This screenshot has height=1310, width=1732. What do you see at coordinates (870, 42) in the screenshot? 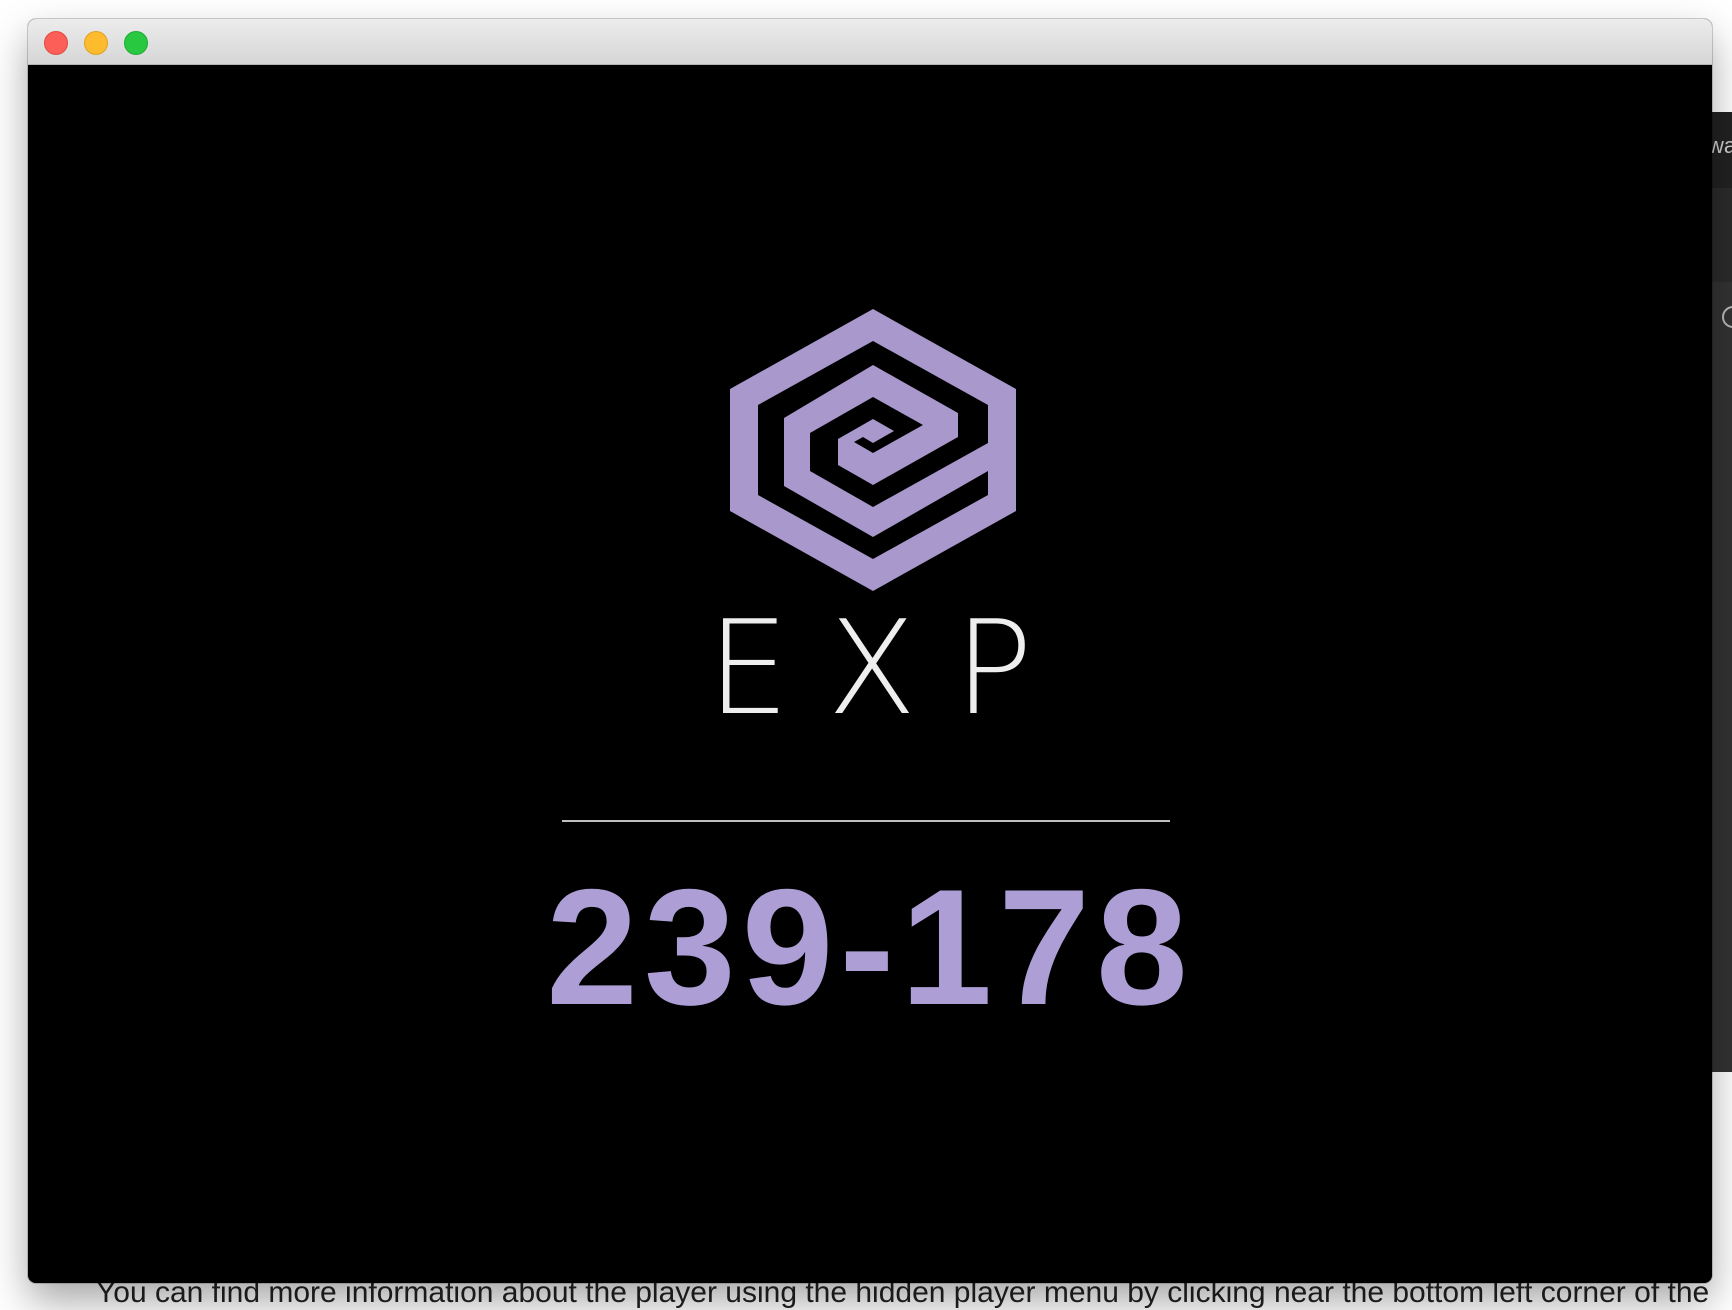
I see `window-titlebar` at bounding box center [870, 42].